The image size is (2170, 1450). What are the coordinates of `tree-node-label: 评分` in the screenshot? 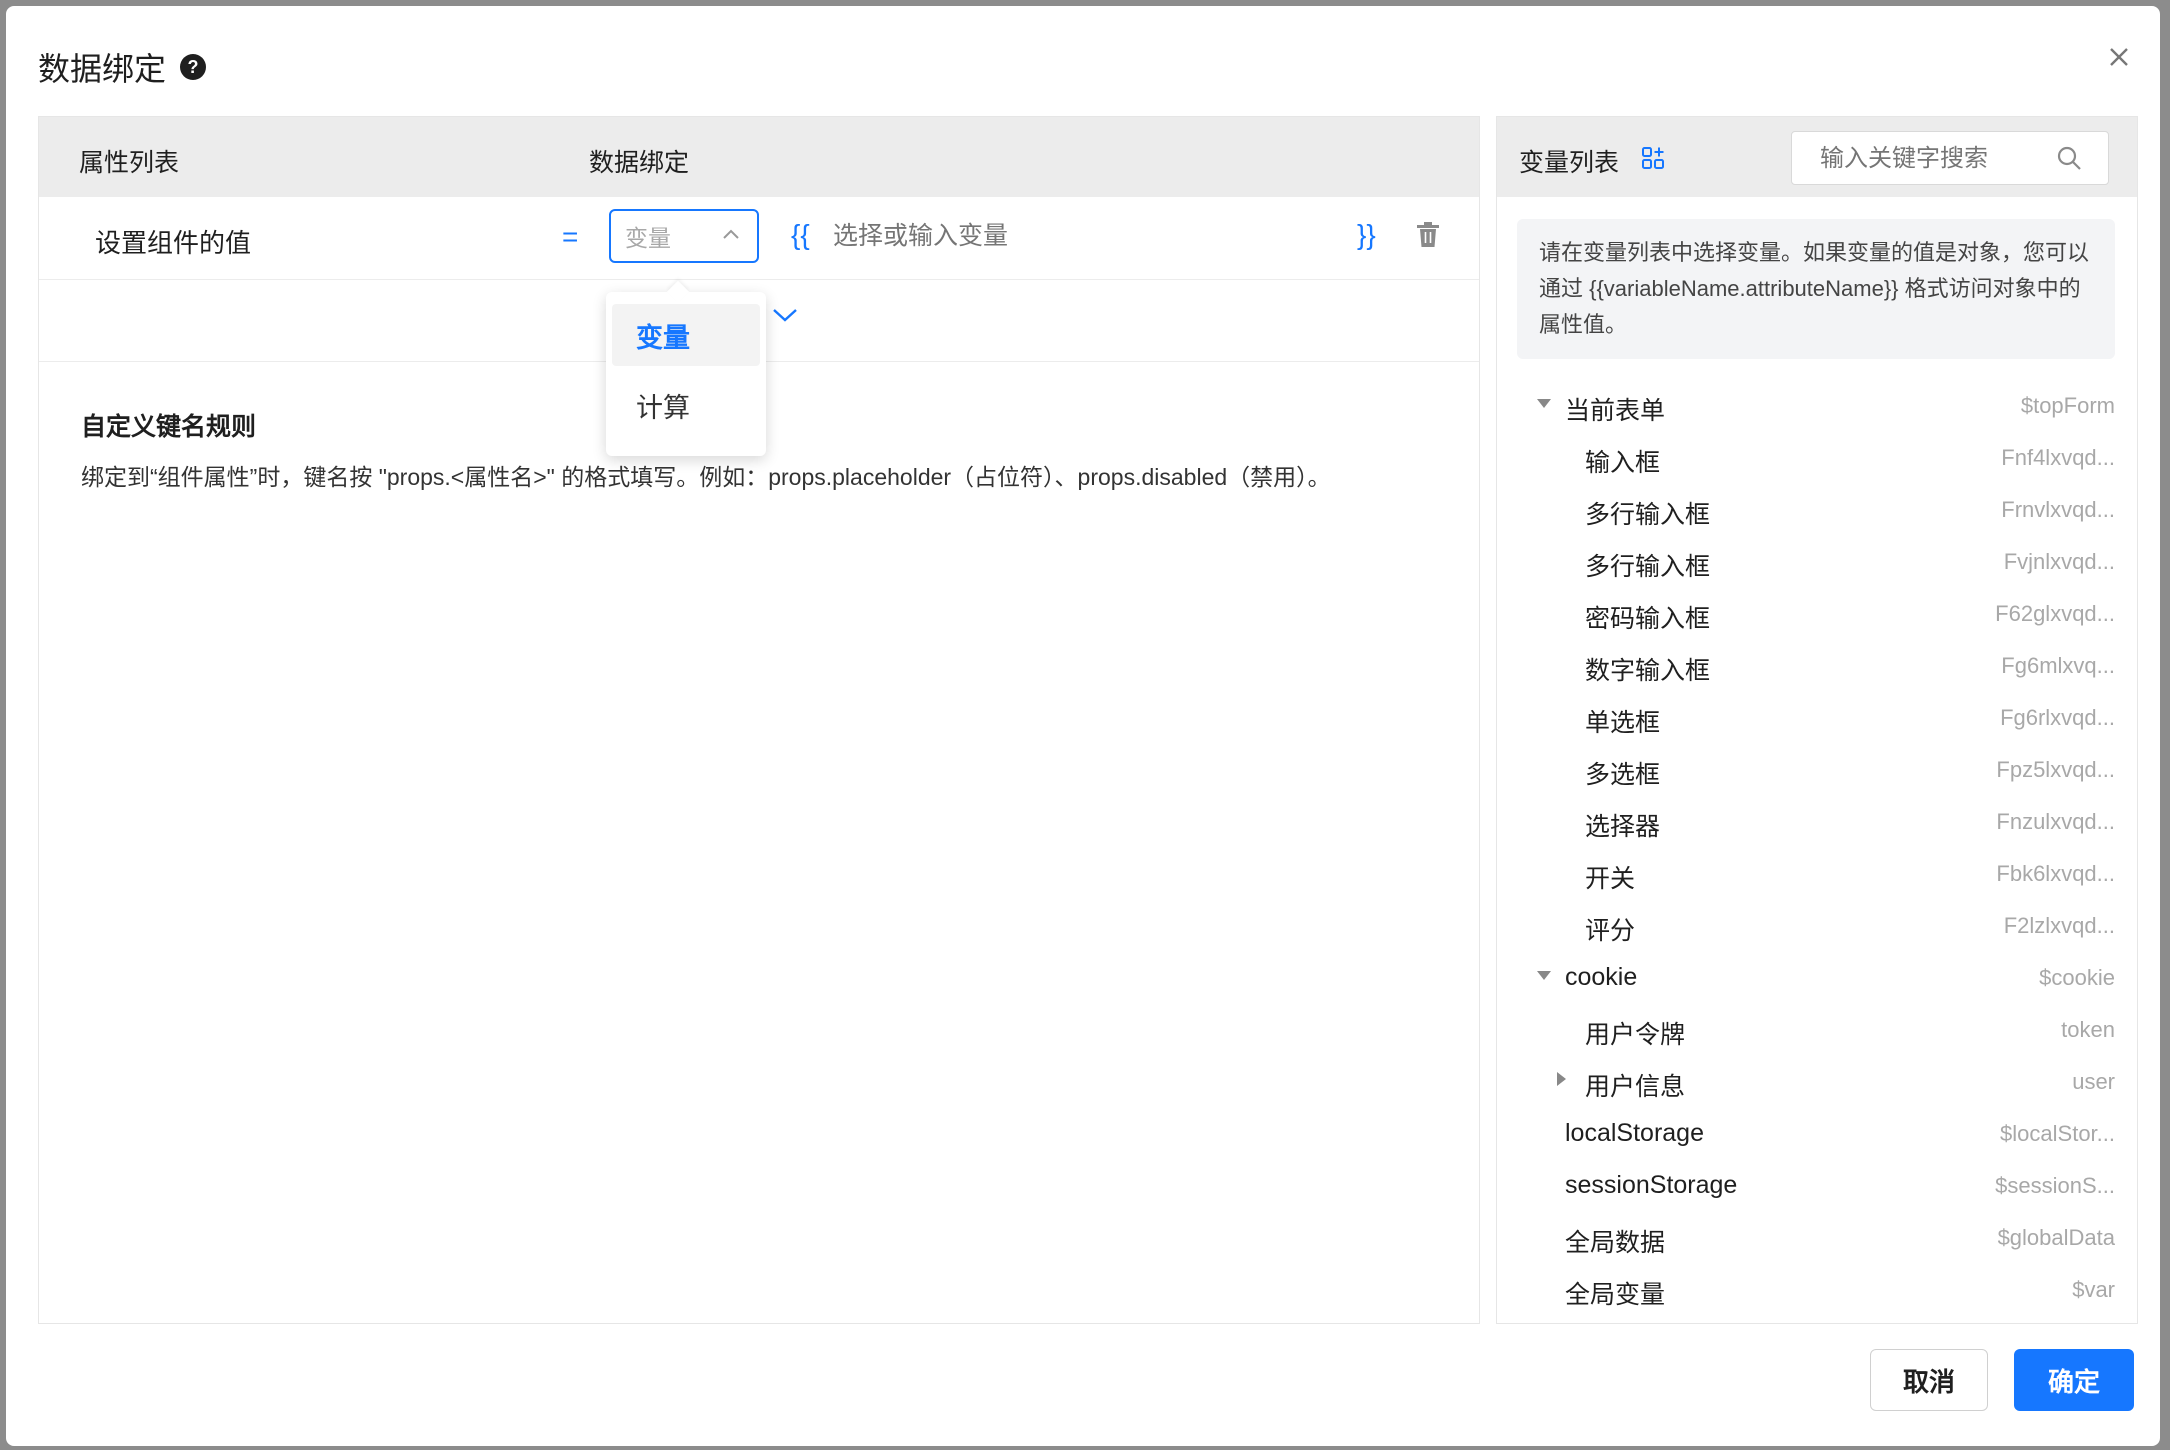 It's located at (1610, 931).